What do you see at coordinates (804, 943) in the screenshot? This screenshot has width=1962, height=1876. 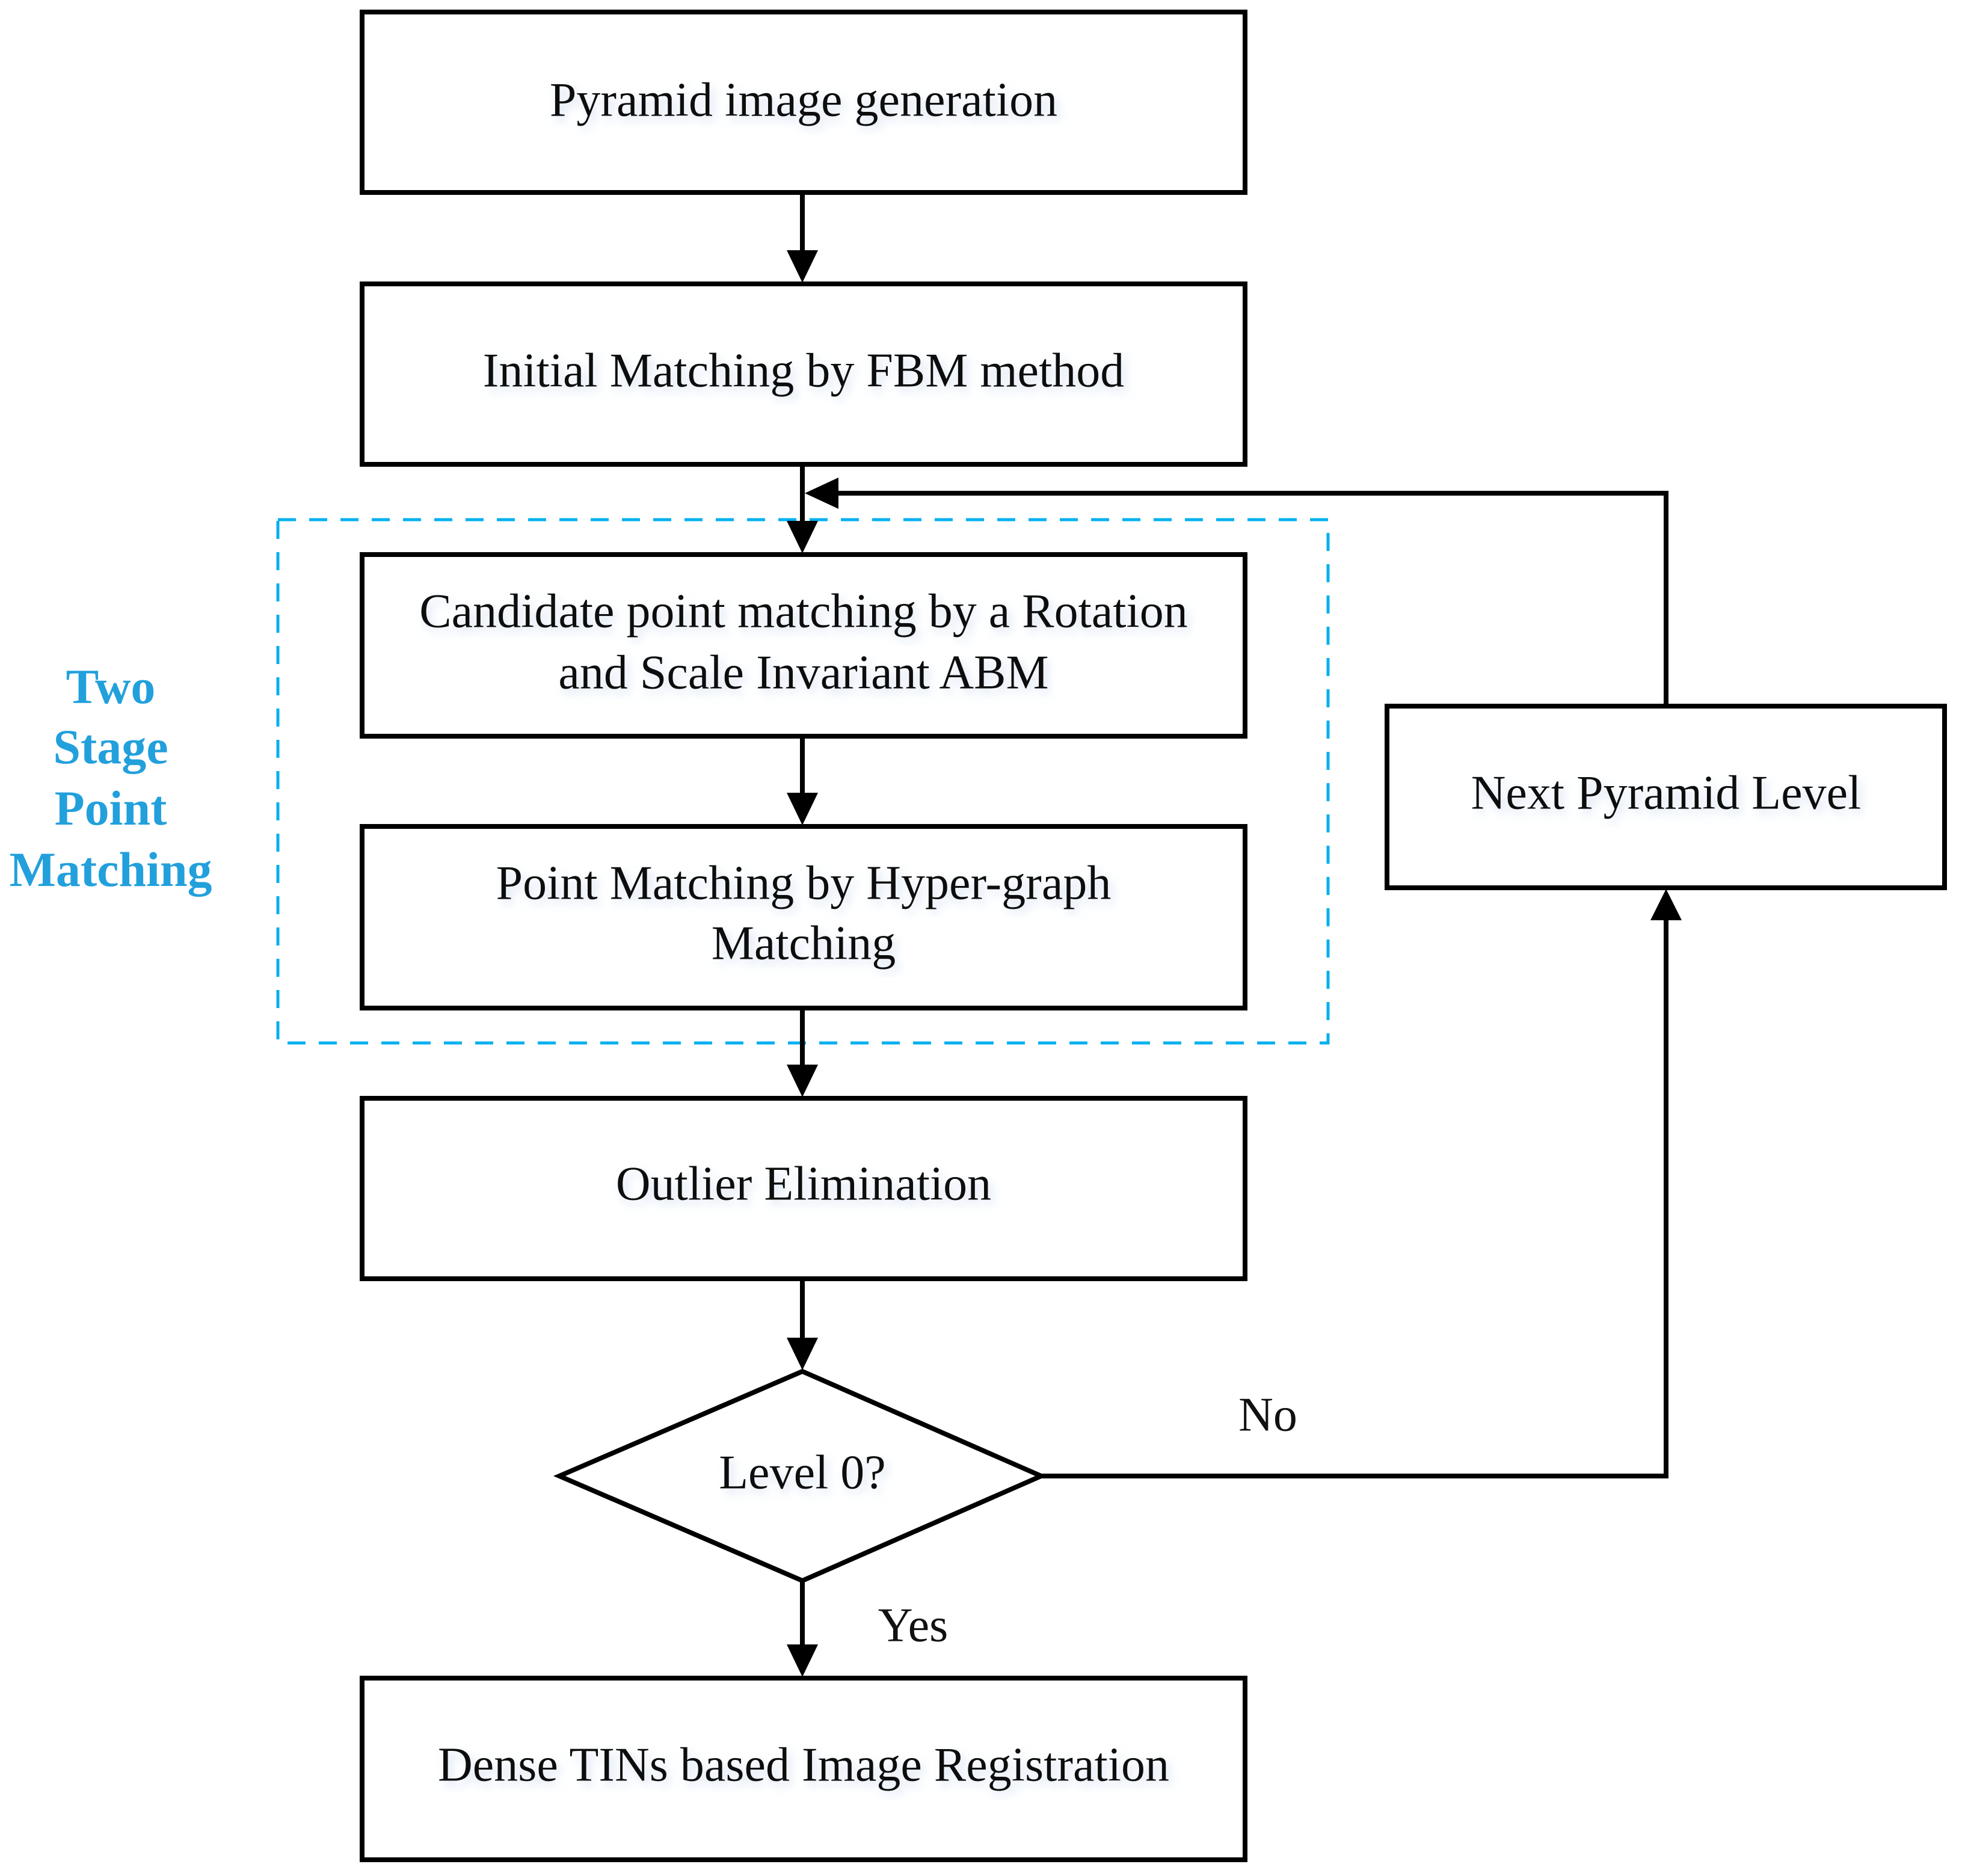 I see `step-label: Matching` at bounding box center [804, 943].